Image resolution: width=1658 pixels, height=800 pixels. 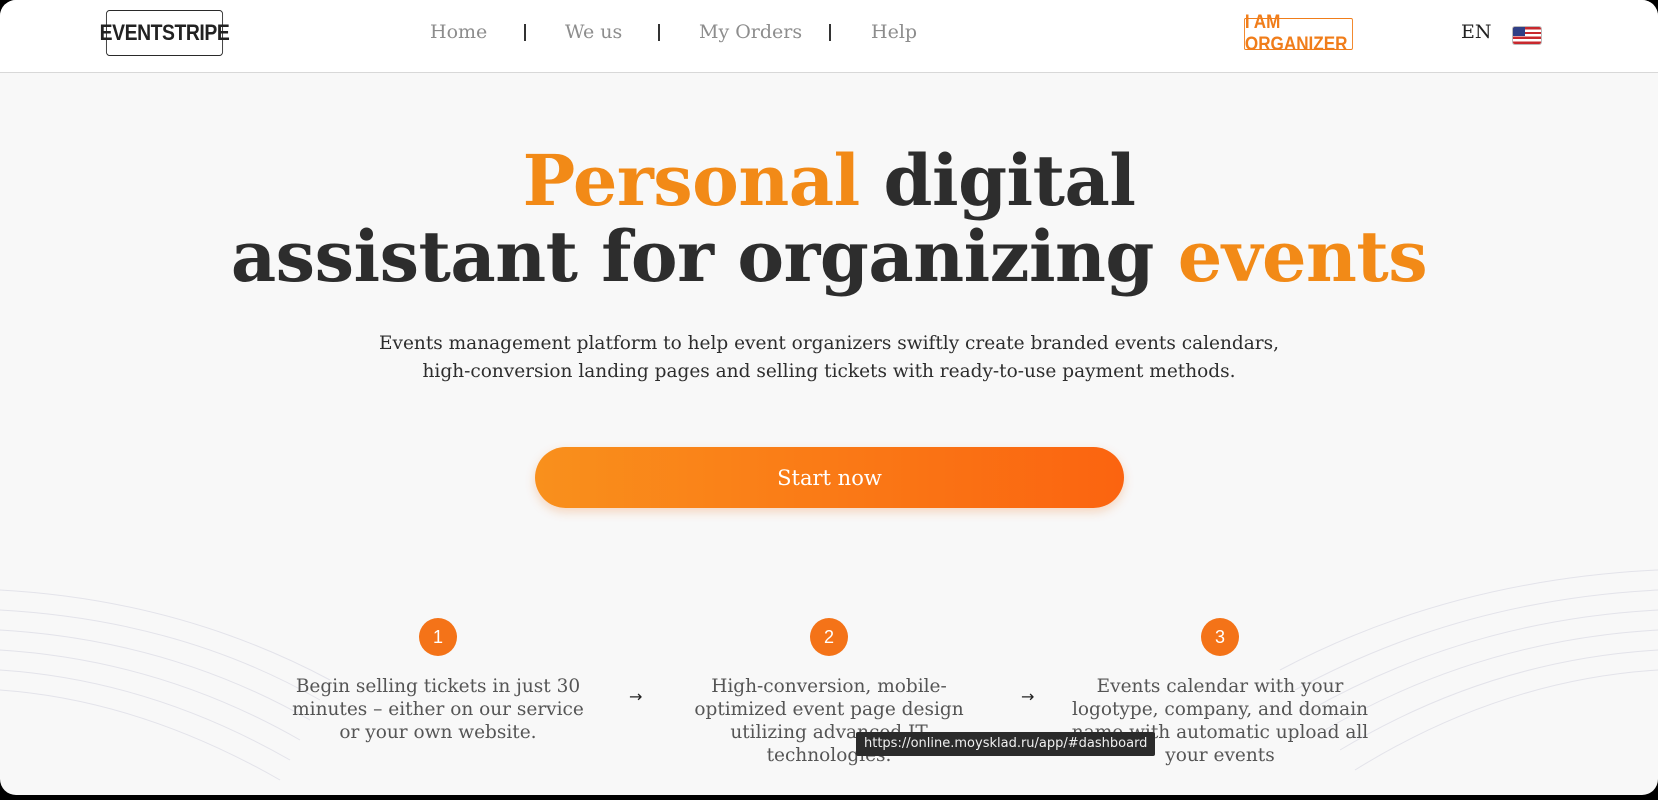 What do you see at coordinates (997, 180) in the screenshot?
I see `title-text: digital` at bounding box center [997, 180].